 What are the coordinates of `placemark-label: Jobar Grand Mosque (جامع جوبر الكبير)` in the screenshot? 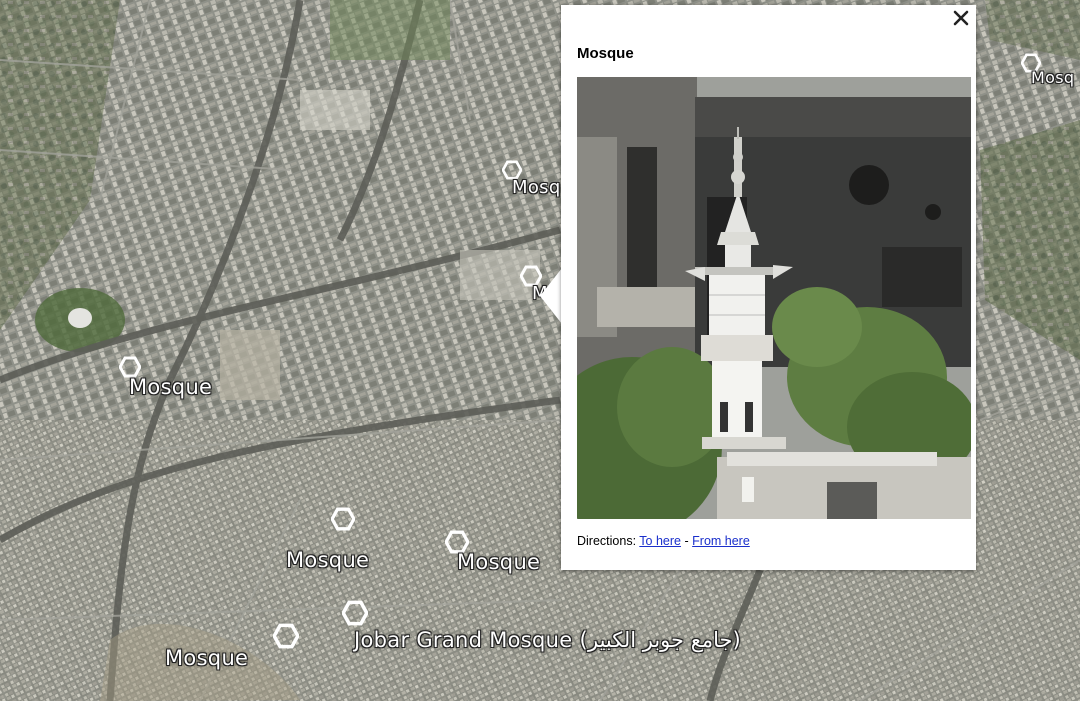 It's located at (547, 640).